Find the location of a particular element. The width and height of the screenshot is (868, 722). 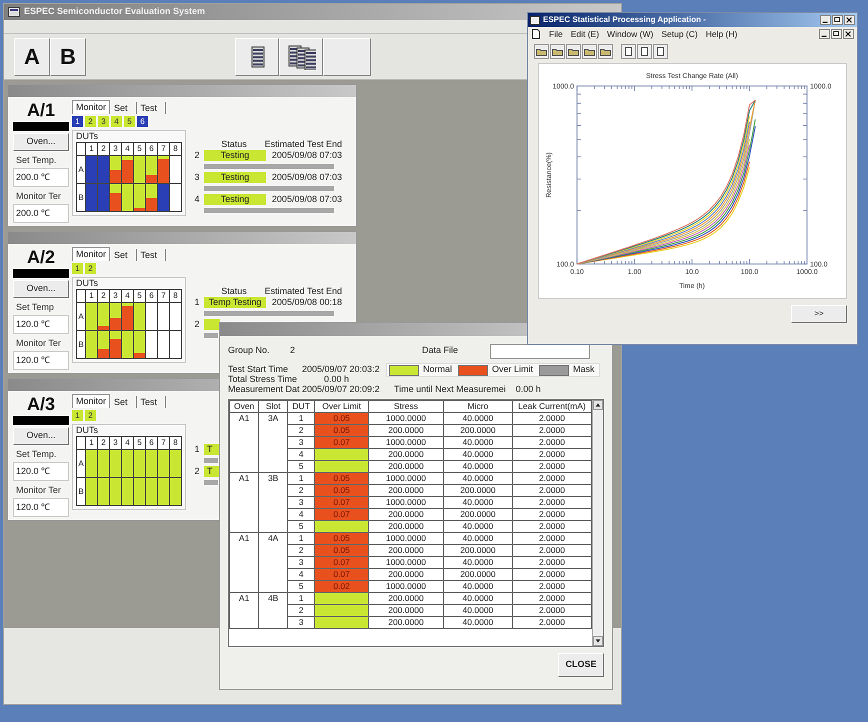

window-title: ESPEC Semiconductor Evaluation System is located at coordinates (115, 11).